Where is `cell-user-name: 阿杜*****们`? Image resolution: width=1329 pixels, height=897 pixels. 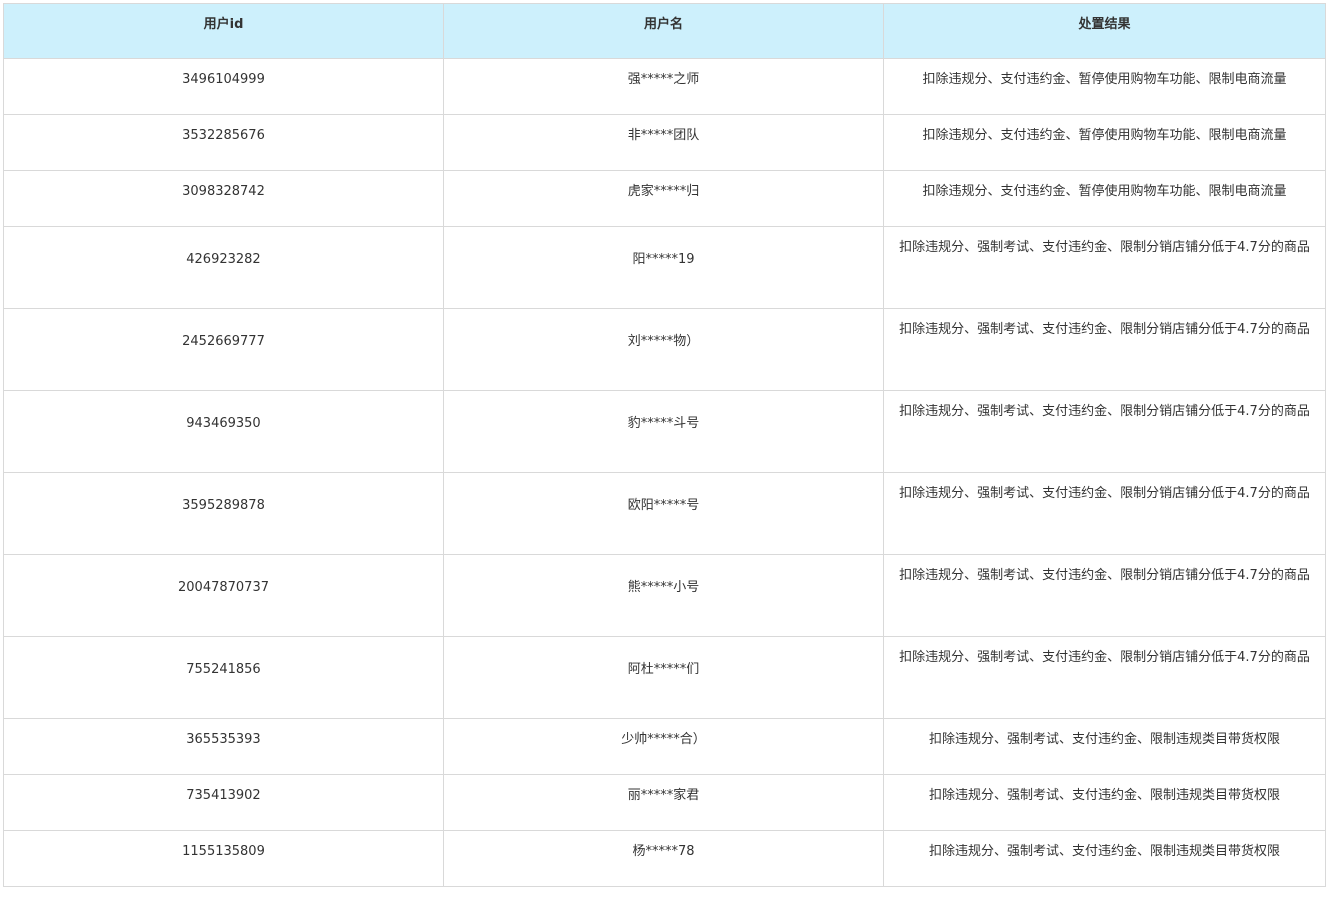 cell-user-name: 阿杜*****们 is located at coordinates (663, 677).